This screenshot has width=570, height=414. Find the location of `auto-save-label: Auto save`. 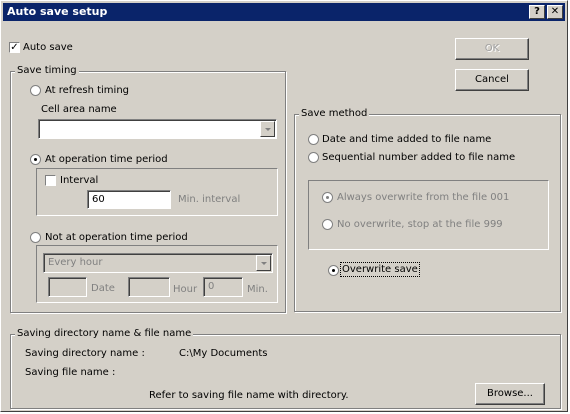

auto-save-label: Auto save is located at coordinates (48, 47).